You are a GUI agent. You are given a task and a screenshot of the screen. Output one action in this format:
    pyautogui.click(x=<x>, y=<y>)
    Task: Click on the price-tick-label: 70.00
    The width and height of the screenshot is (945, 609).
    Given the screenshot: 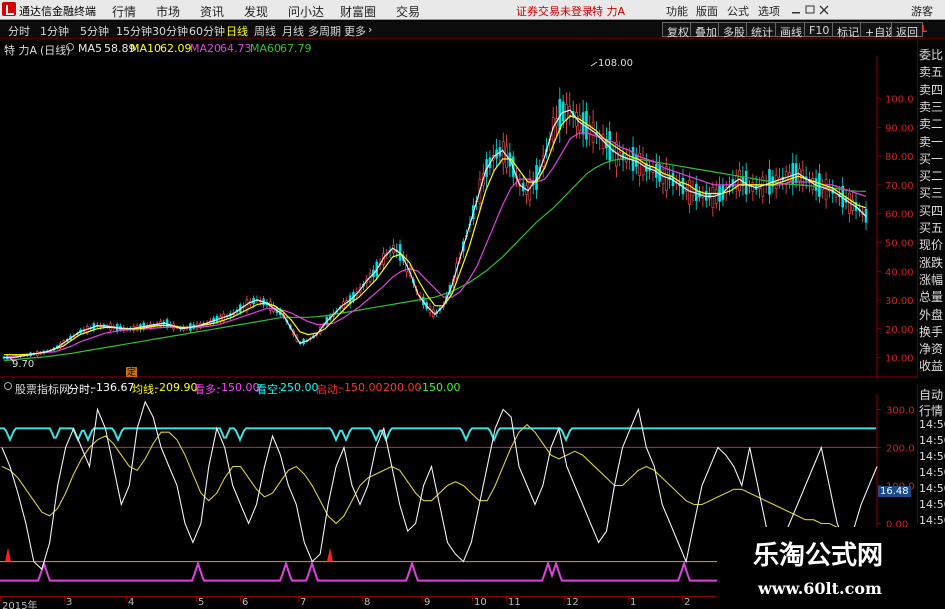 What is the action you would take?
    pyautogui.click(x=899, y=186)
    